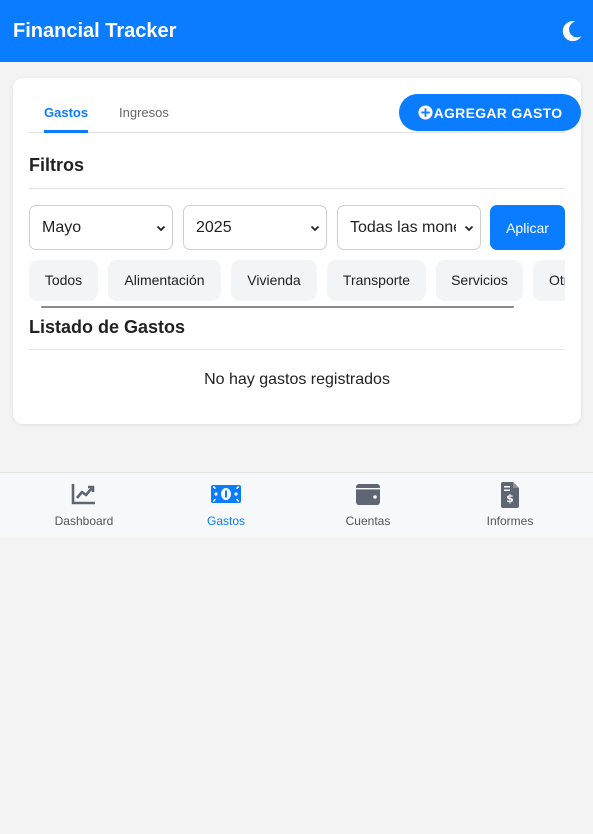  I want to click on nav-item-informes: $ Informes, so click(510, 506).